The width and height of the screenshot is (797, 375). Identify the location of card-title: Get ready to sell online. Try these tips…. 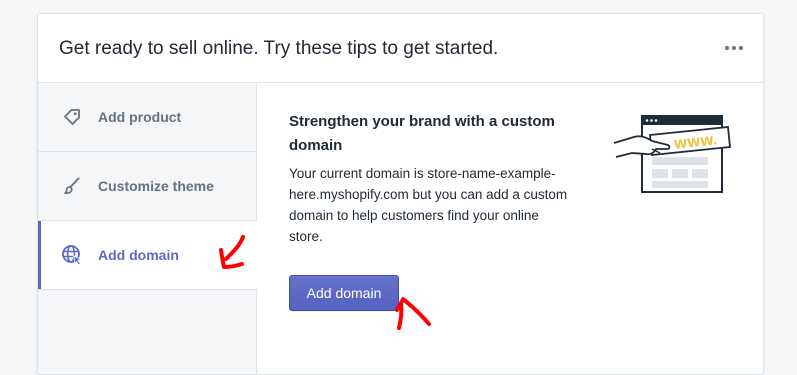
(279, 48).